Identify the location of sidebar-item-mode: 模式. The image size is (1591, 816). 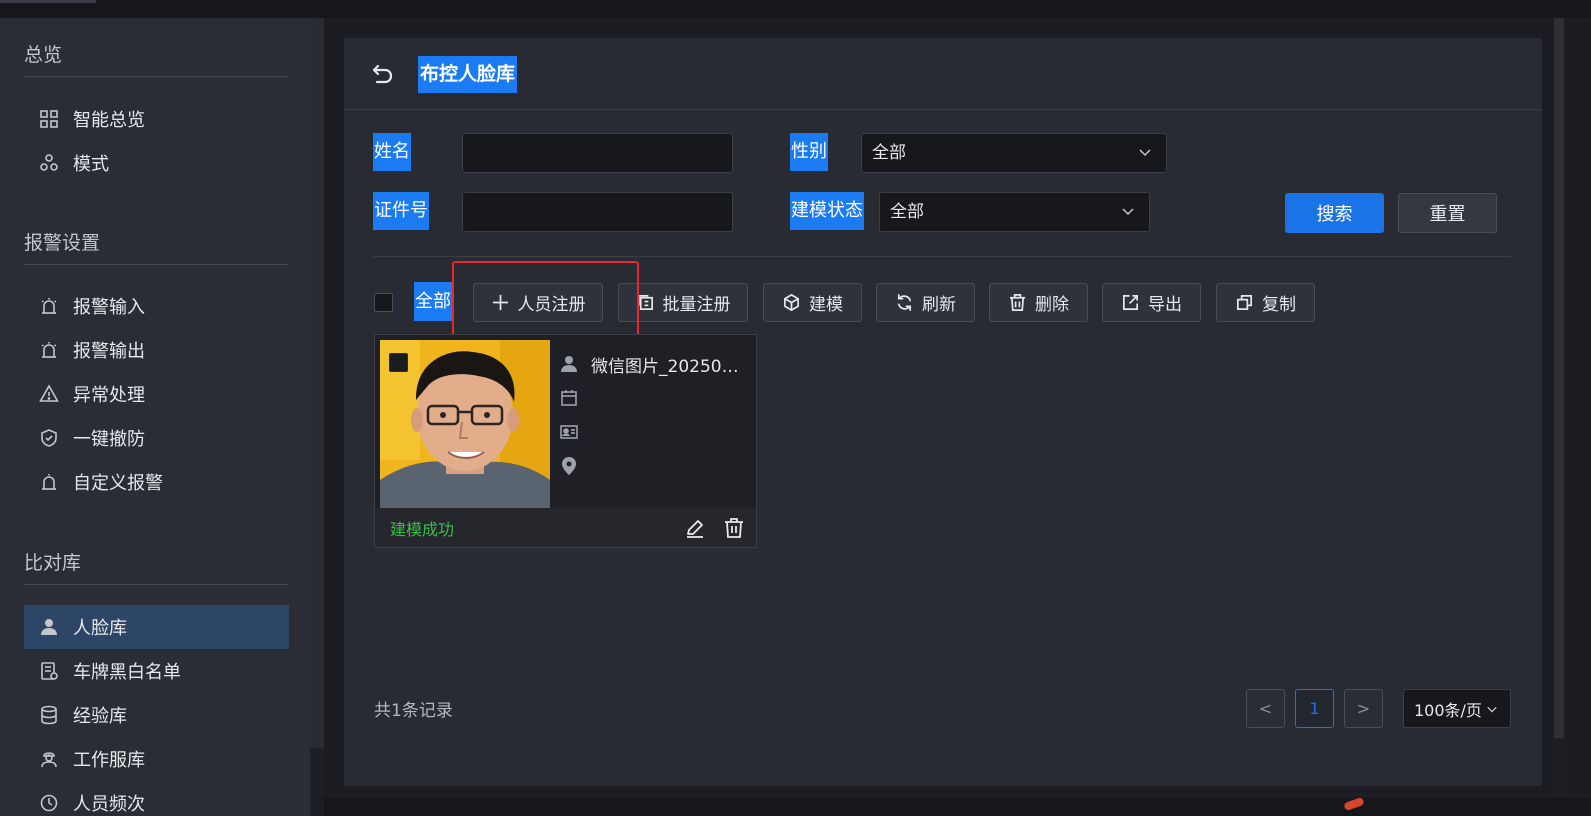
(156, 163).